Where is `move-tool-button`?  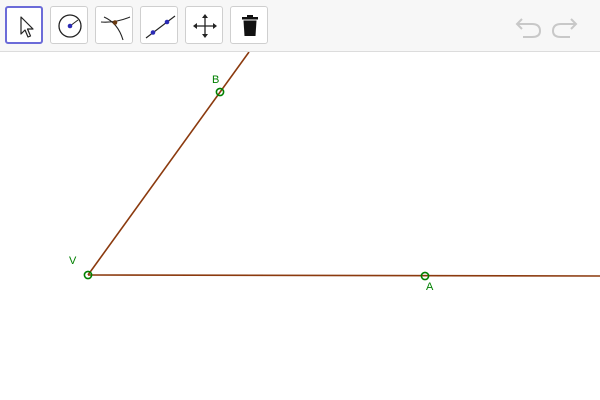 move-tool-button is located at coordinates (24, 25).